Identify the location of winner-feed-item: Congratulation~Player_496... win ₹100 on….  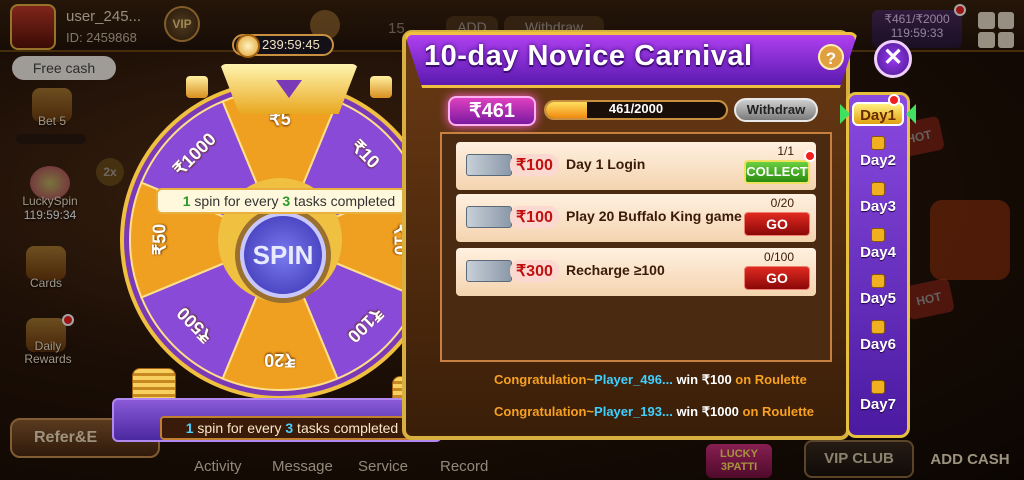
(664, 380).